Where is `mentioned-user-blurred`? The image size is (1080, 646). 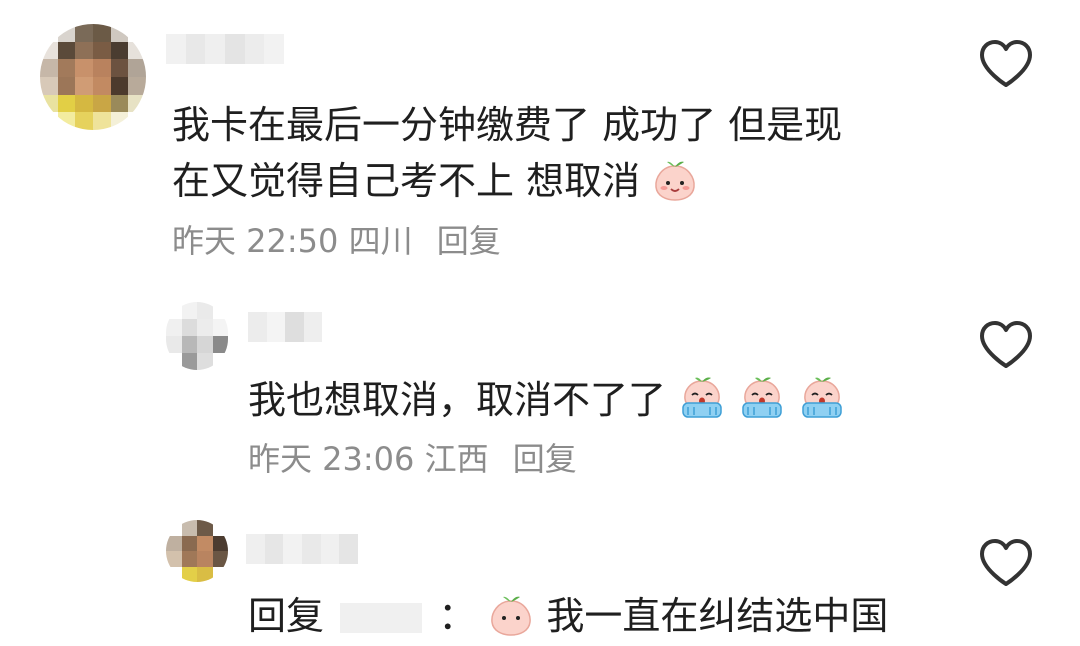
mentioned-user-blurred is located at coordinates (381, 618).